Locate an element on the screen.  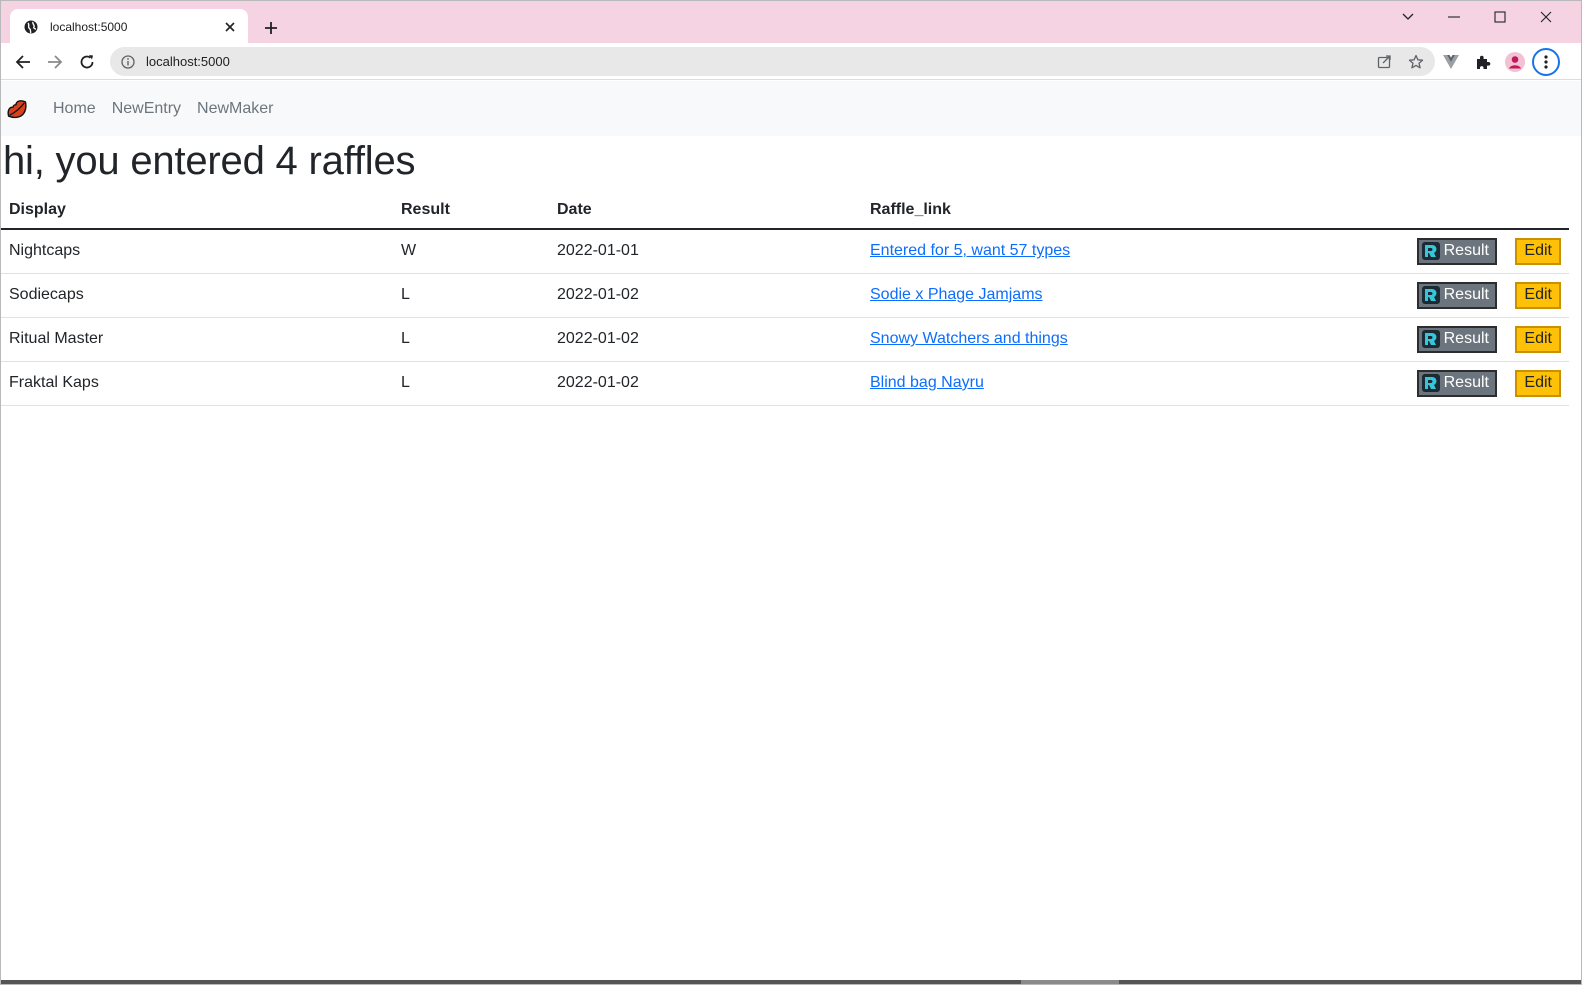
bookmark-star-icon is located at coordinates (1416, 62).